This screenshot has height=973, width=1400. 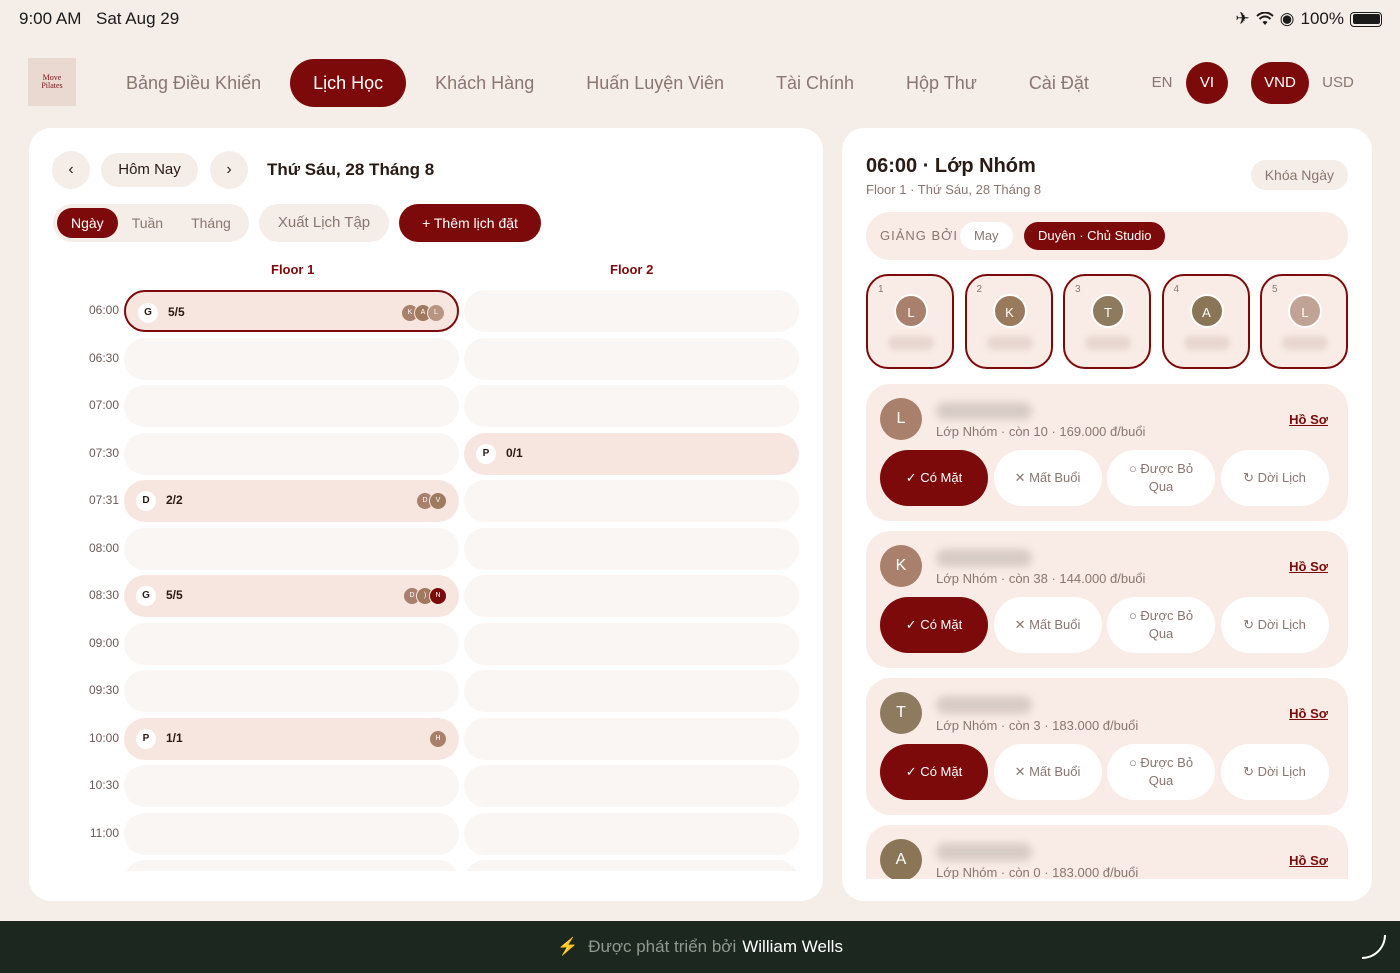 I want to click on booking-slot: D 2/2 D V, so click(x=291, y=501).